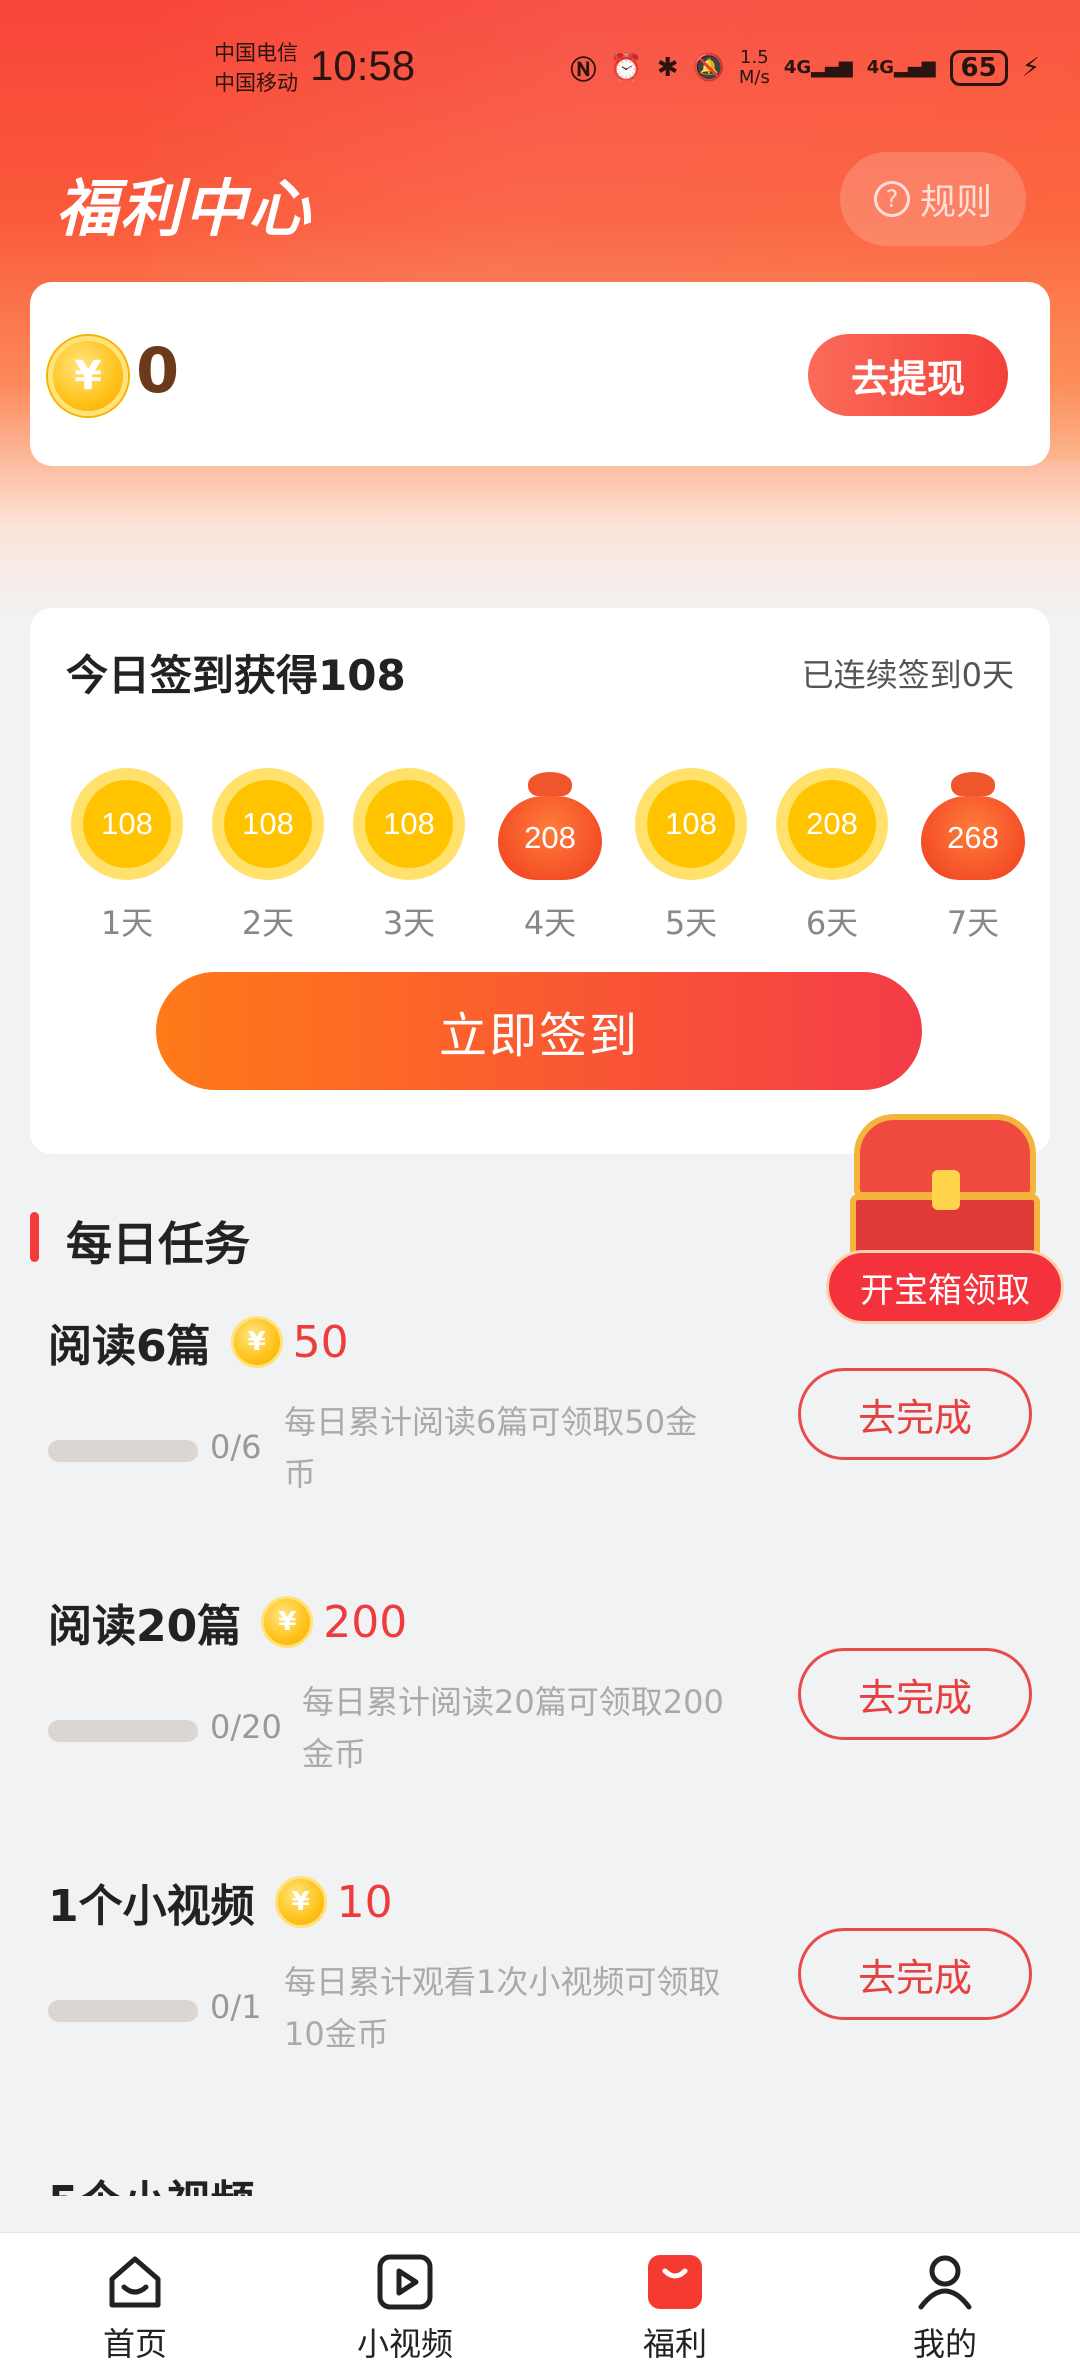  I want to click on day-amount: 268, so click(973, 838).